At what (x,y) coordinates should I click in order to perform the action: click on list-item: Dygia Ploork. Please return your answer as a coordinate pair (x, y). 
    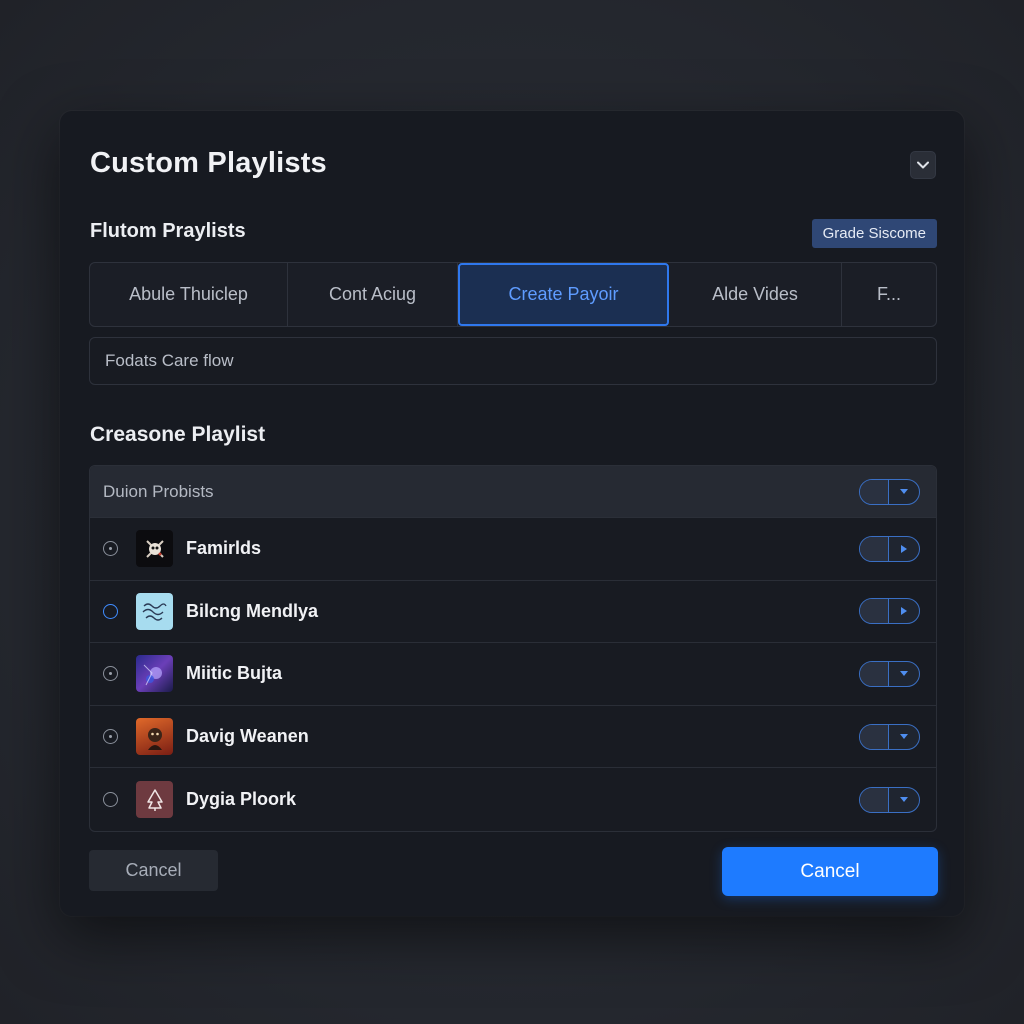
    Looking at the image, I should click on (513, 799).